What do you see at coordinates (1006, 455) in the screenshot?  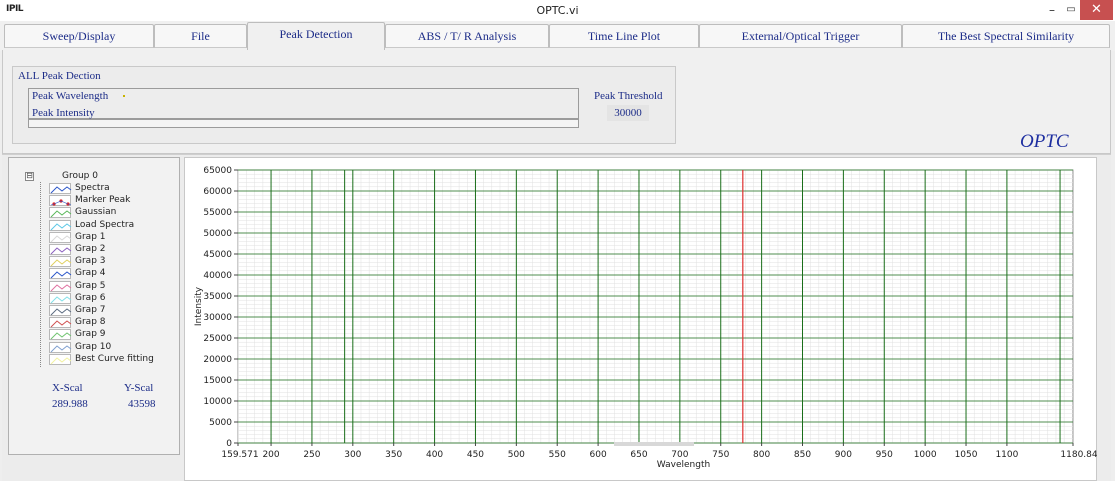 I see `x-tick-label: 1100` at bounding box center [1006, 455].